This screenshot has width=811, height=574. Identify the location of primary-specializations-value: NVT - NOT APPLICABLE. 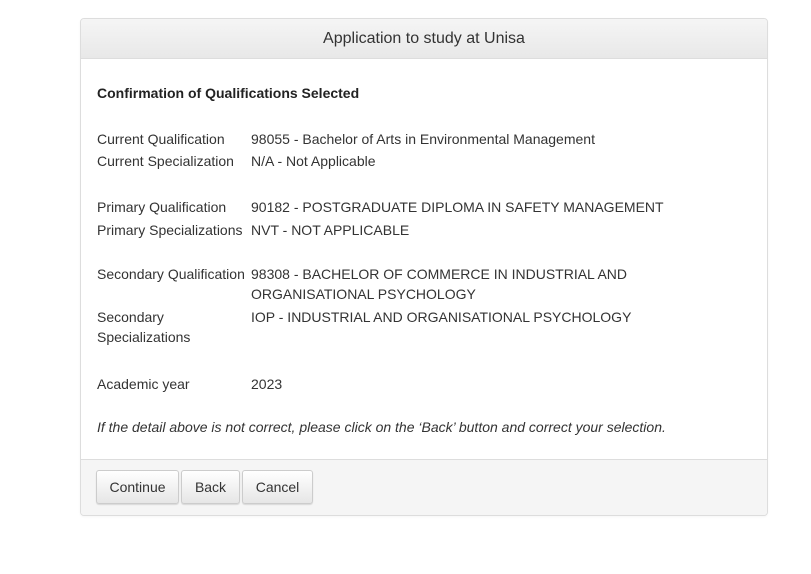
(330, 230).